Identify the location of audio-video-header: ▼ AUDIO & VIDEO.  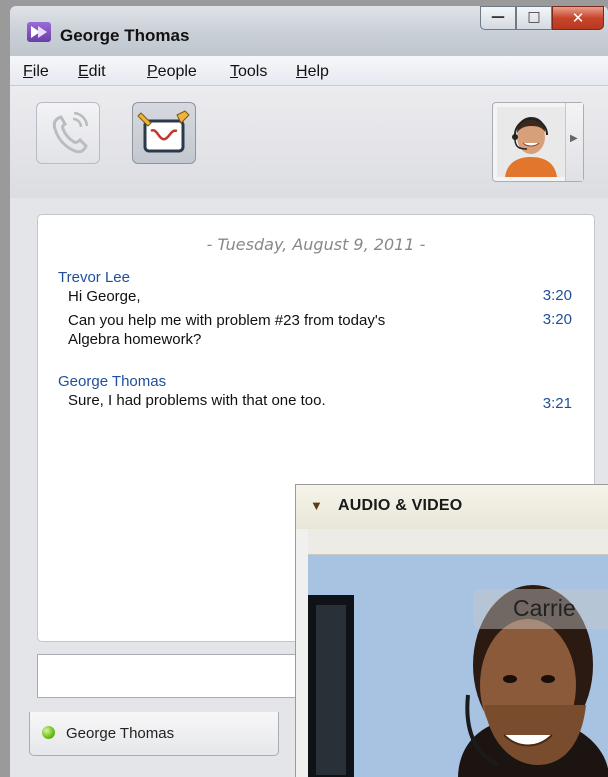
(452, 507).